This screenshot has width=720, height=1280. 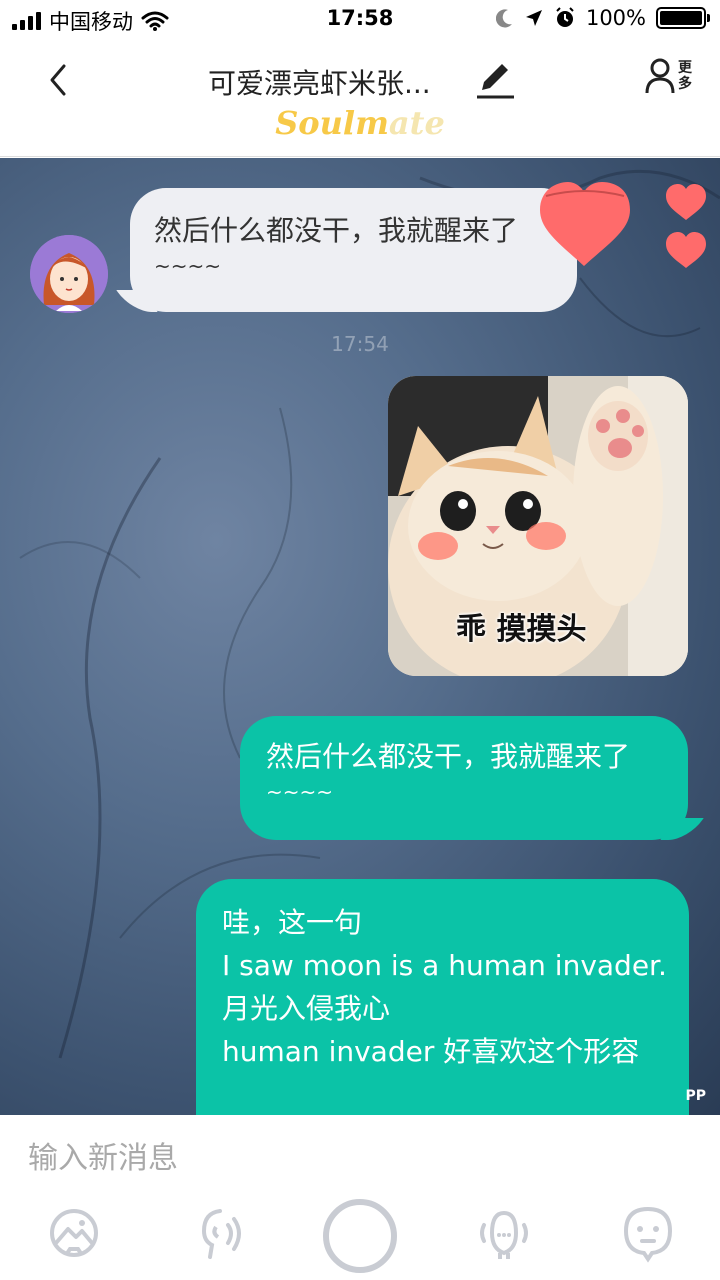 What do you see at coordinates (685, 76) in the screenshot?
I see `more-label: 更多` at bounding box center [685, 76].